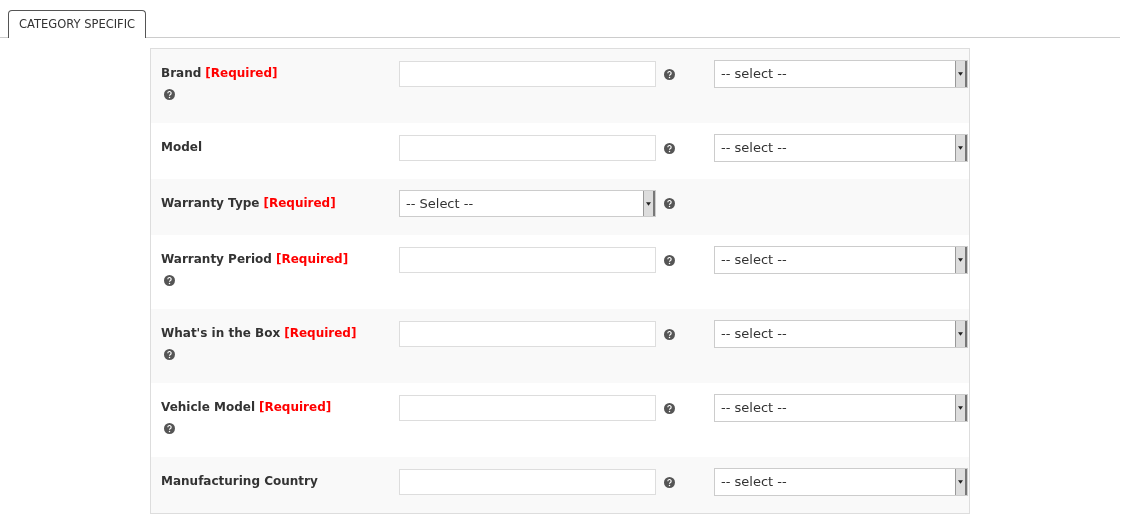 This screenshot has width=1134, height=528. What do you see at coordinates (249, 203) in the screenshot?
I see `field-label: Warranty Type [Required]` at bounding box center [249, 203].